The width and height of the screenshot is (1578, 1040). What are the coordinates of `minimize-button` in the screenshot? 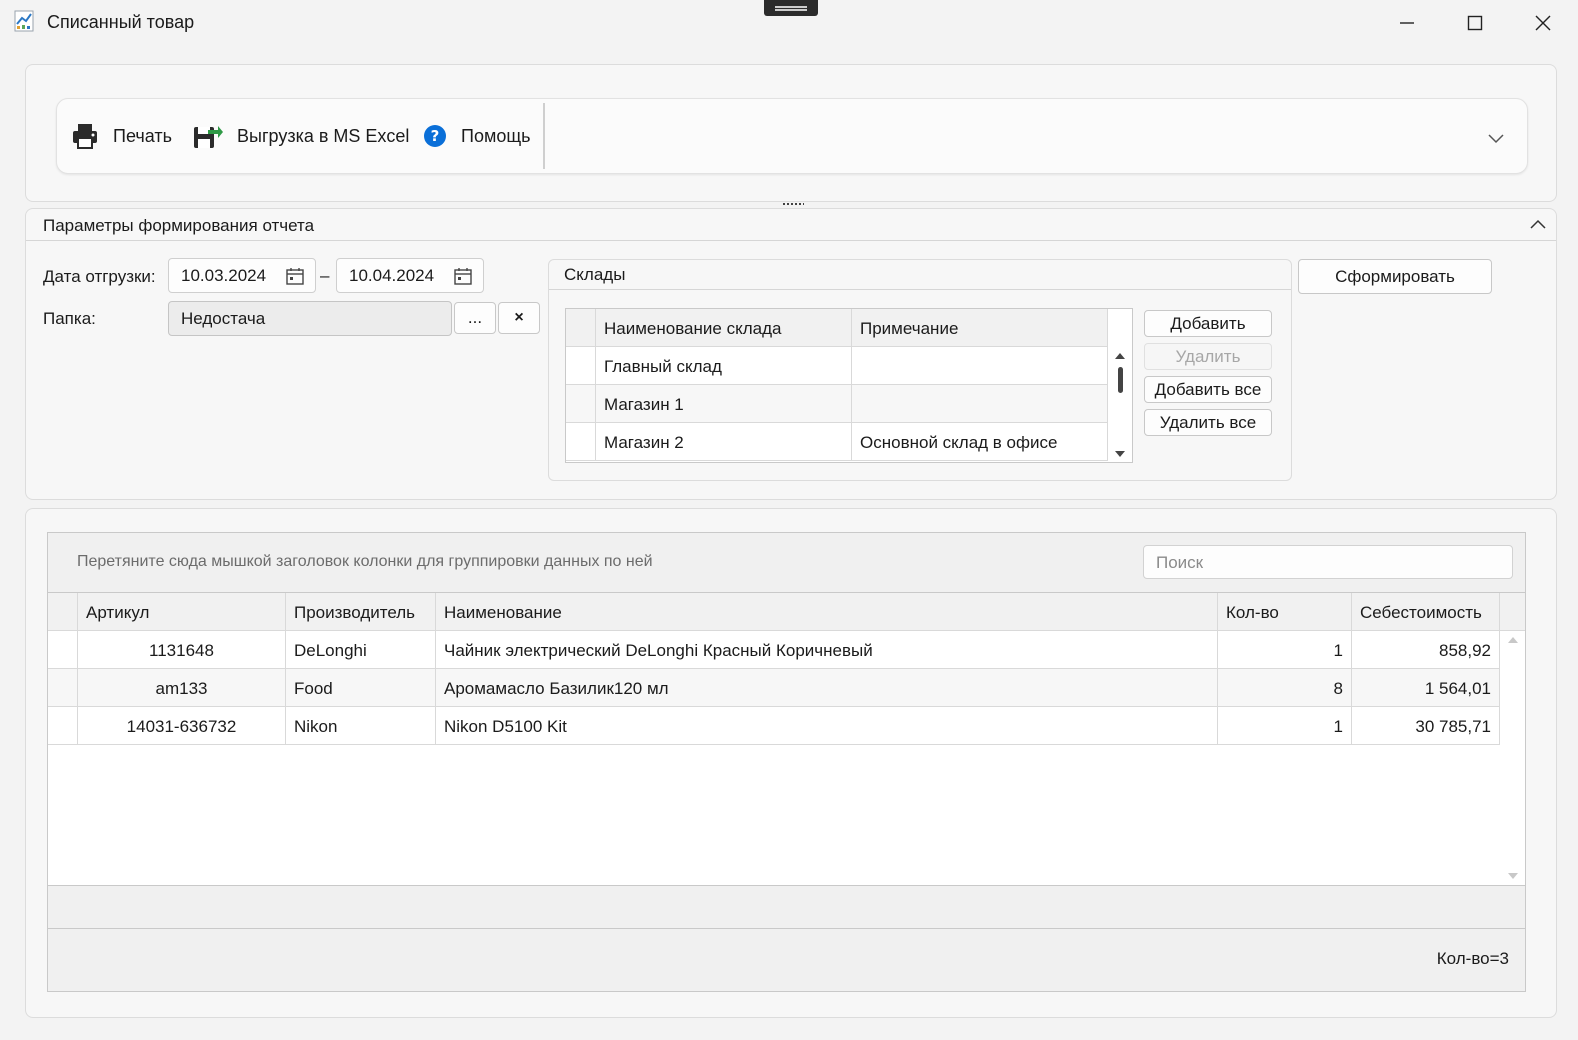 It's located at (1407, 23).